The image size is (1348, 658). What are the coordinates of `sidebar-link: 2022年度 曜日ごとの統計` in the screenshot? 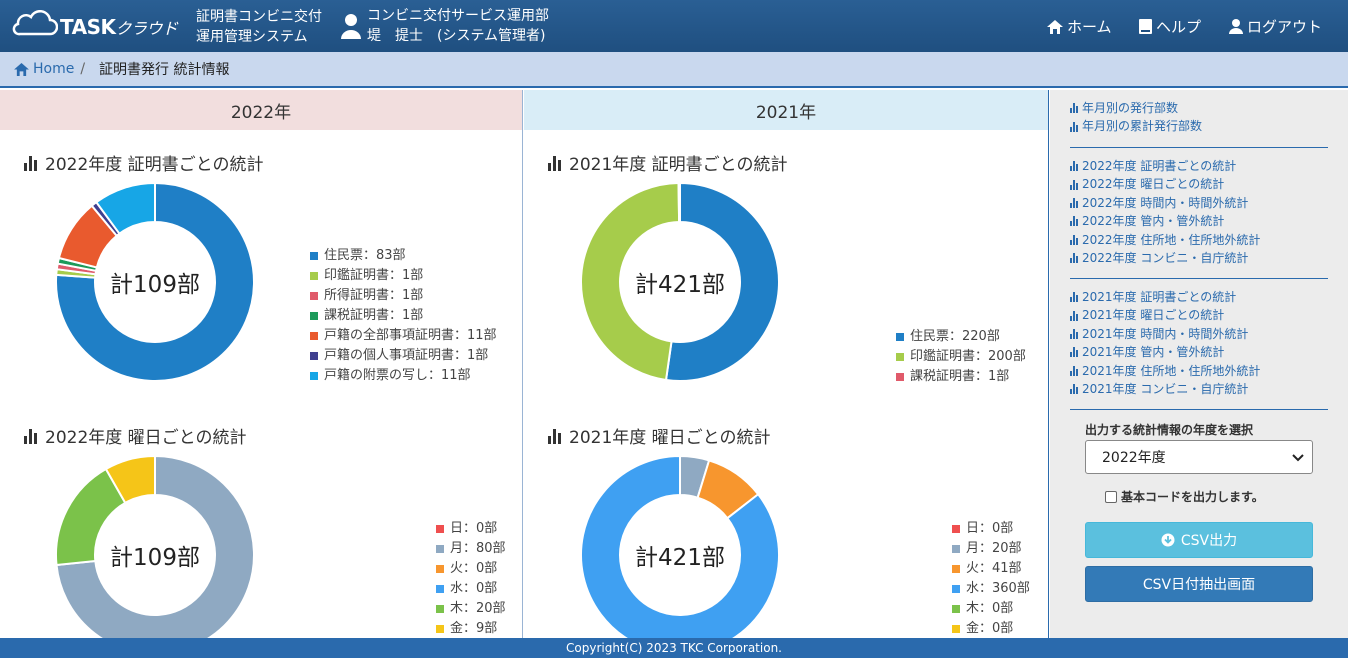 It's located at (1199, 184).